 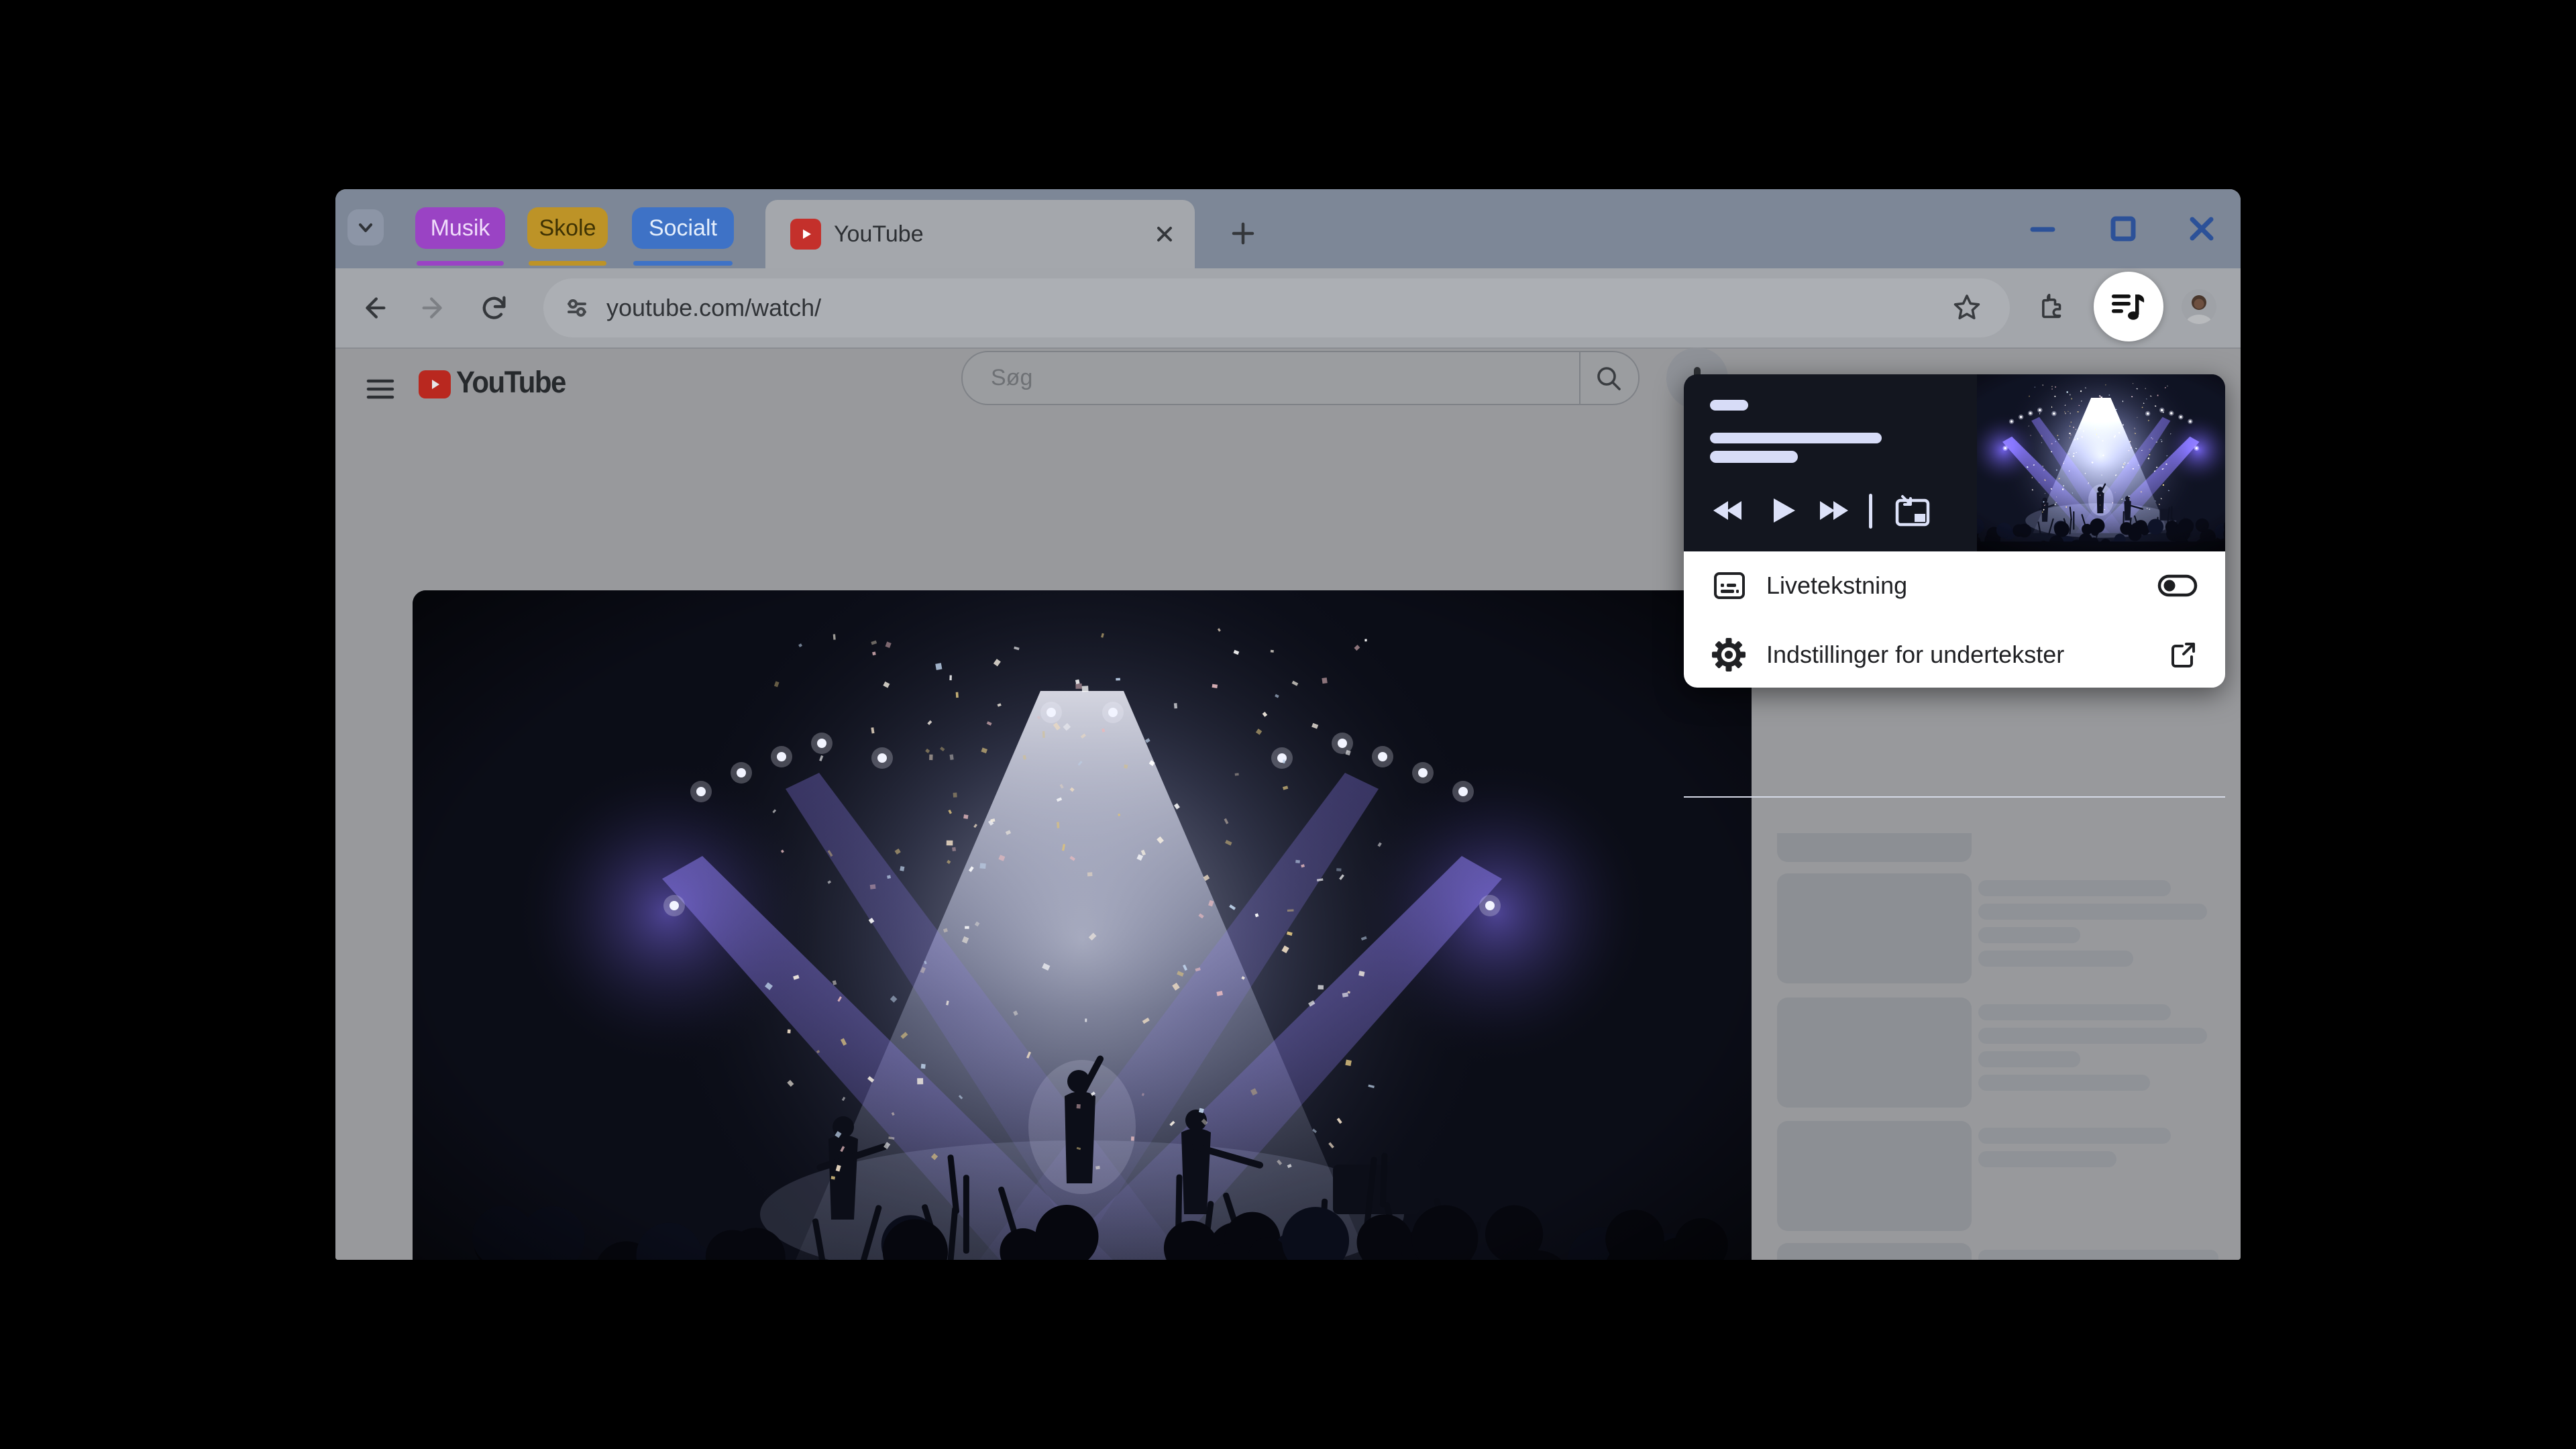 What do you see at coordinates (1276, 307) in the screenshot?
I see `address-bar: youtube.com/watch/` at bounding box center [1276, 307].